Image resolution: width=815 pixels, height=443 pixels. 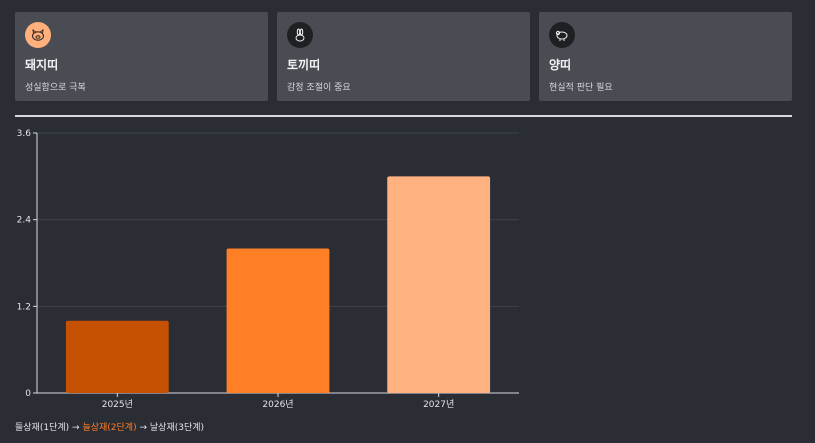 I want to click on section-divider, so click(x=403, y=116).